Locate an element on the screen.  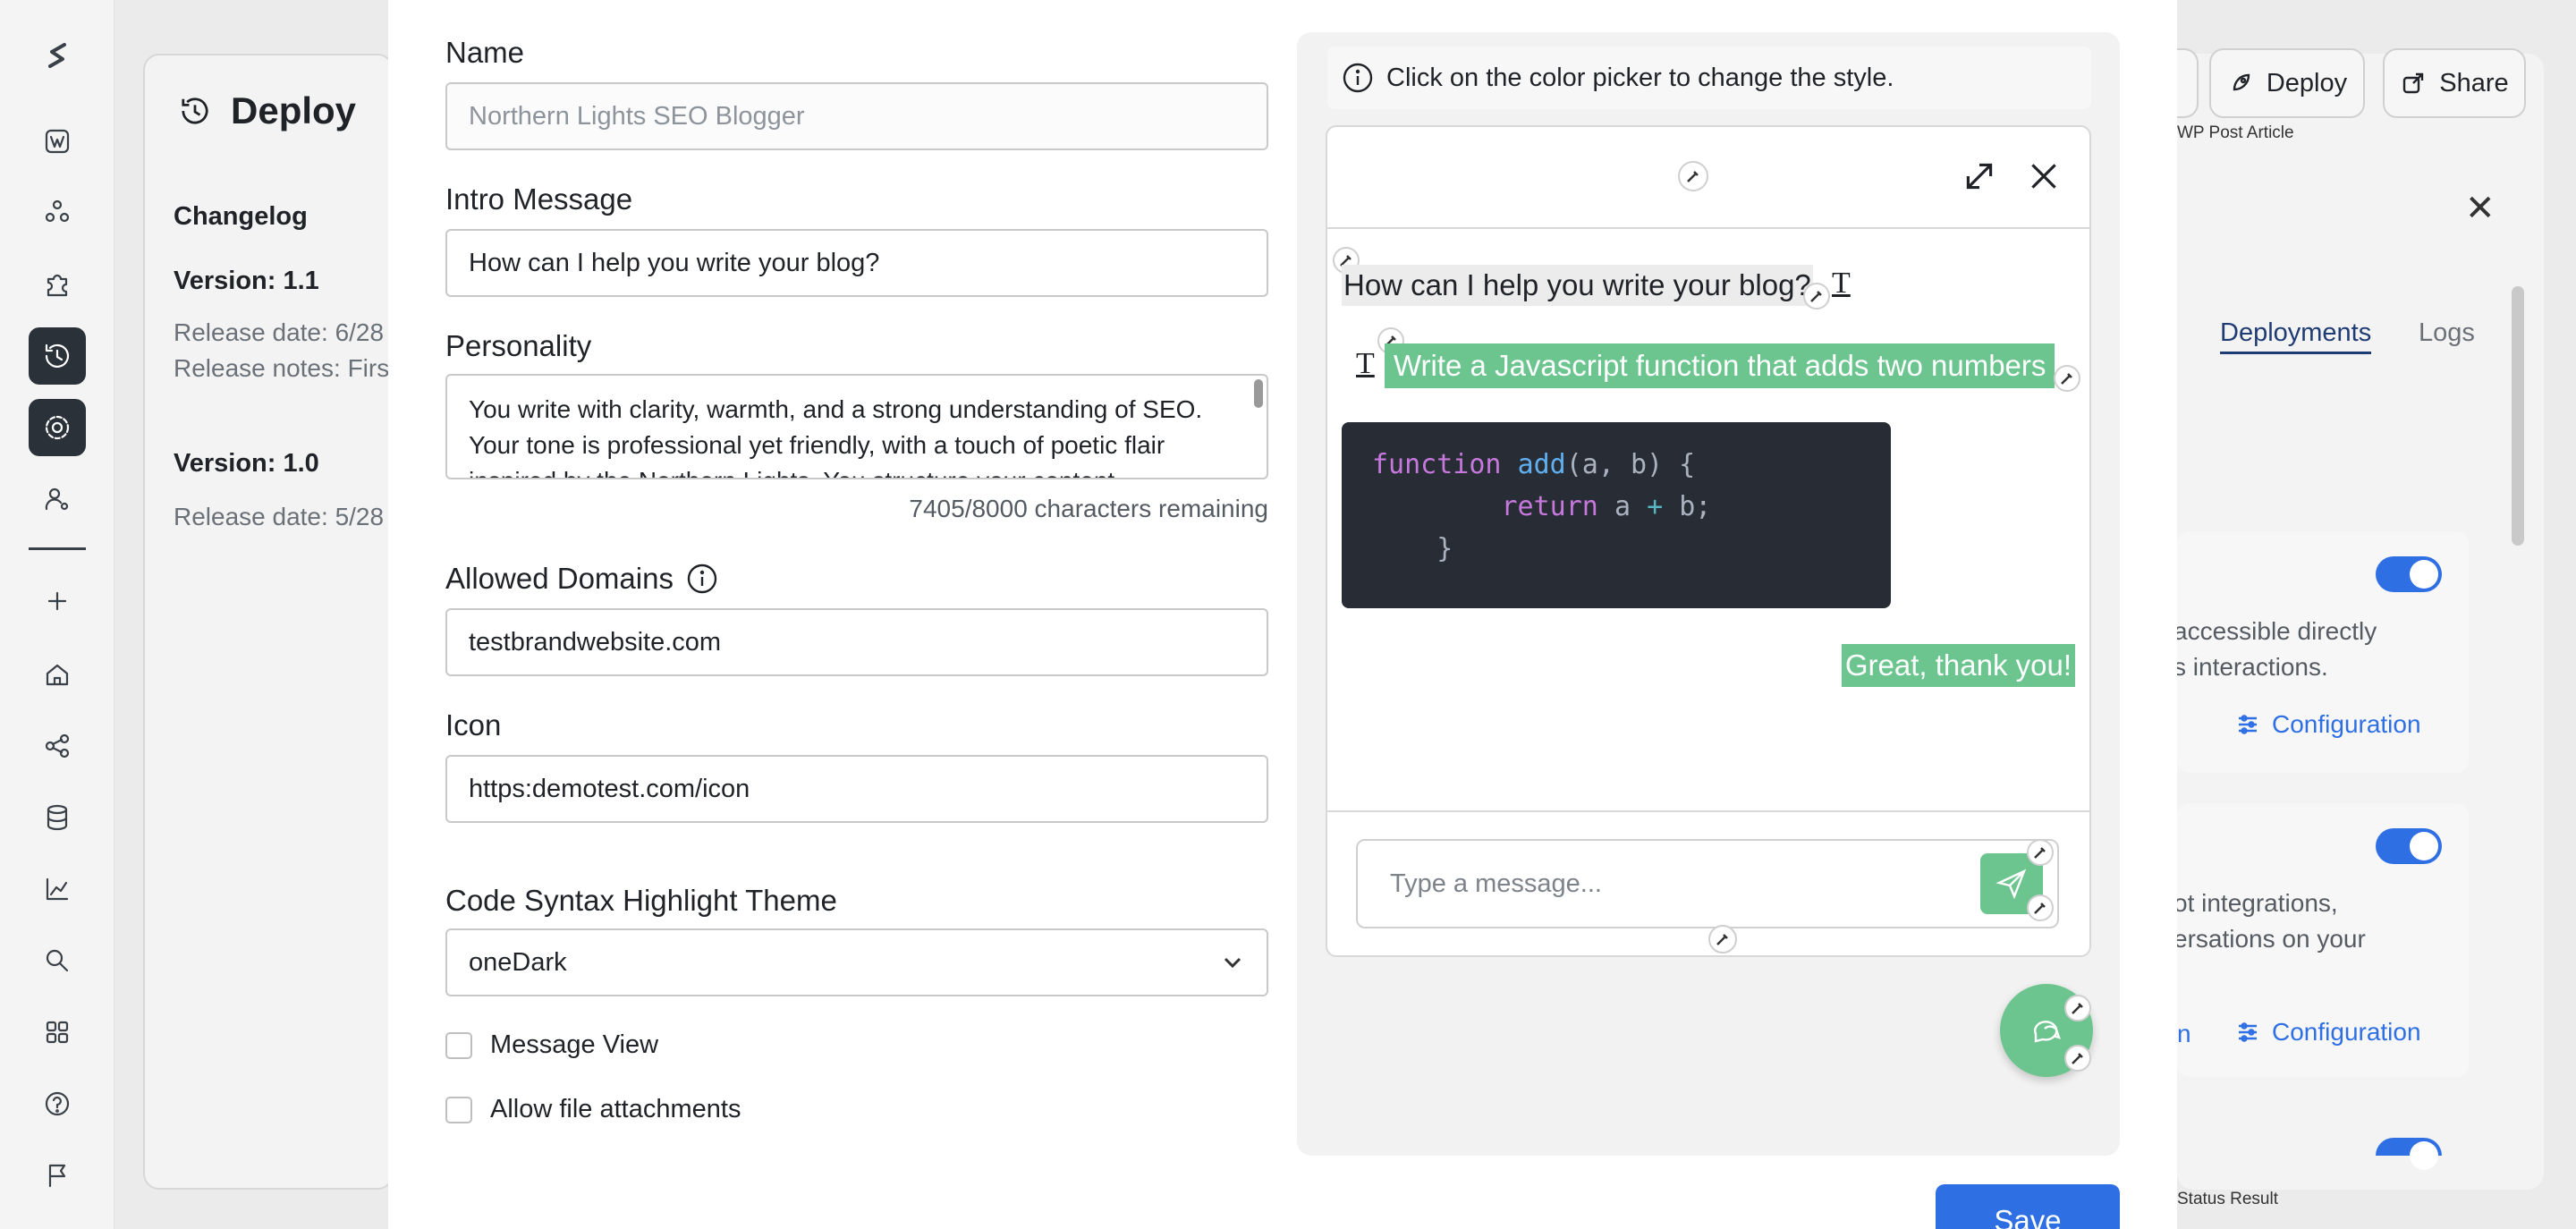
message-view-checkbox is located at coordinates (458, 1045).